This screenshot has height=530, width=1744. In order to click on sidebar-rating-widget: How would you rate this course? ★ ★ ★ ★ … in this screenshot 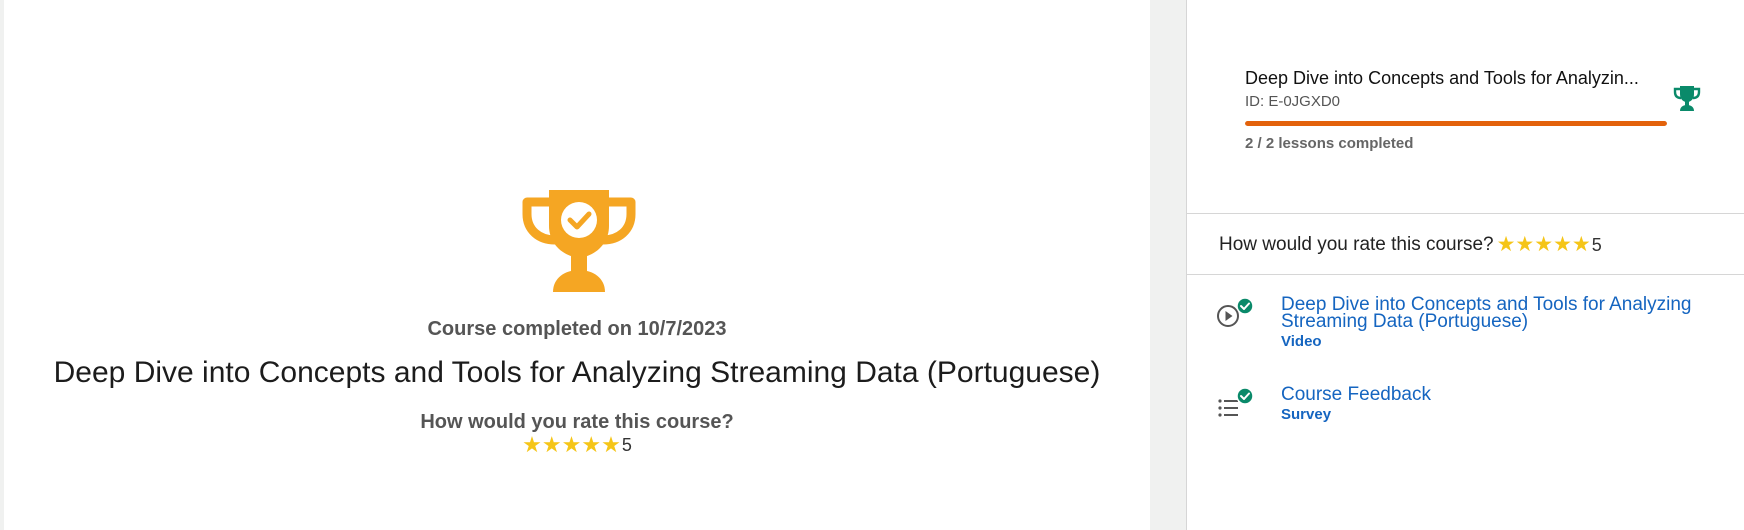, I will do `click(1410, 245)`.